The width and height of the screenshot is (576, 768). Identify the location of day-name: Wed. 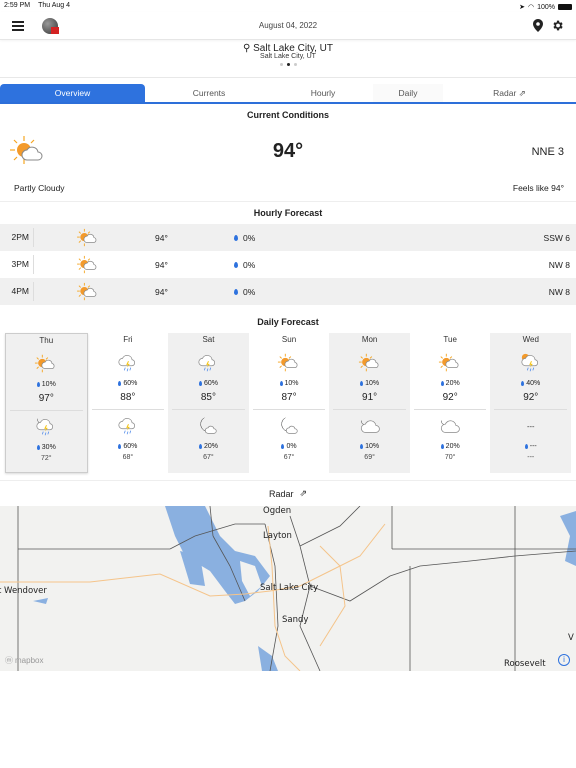
(530, 339).